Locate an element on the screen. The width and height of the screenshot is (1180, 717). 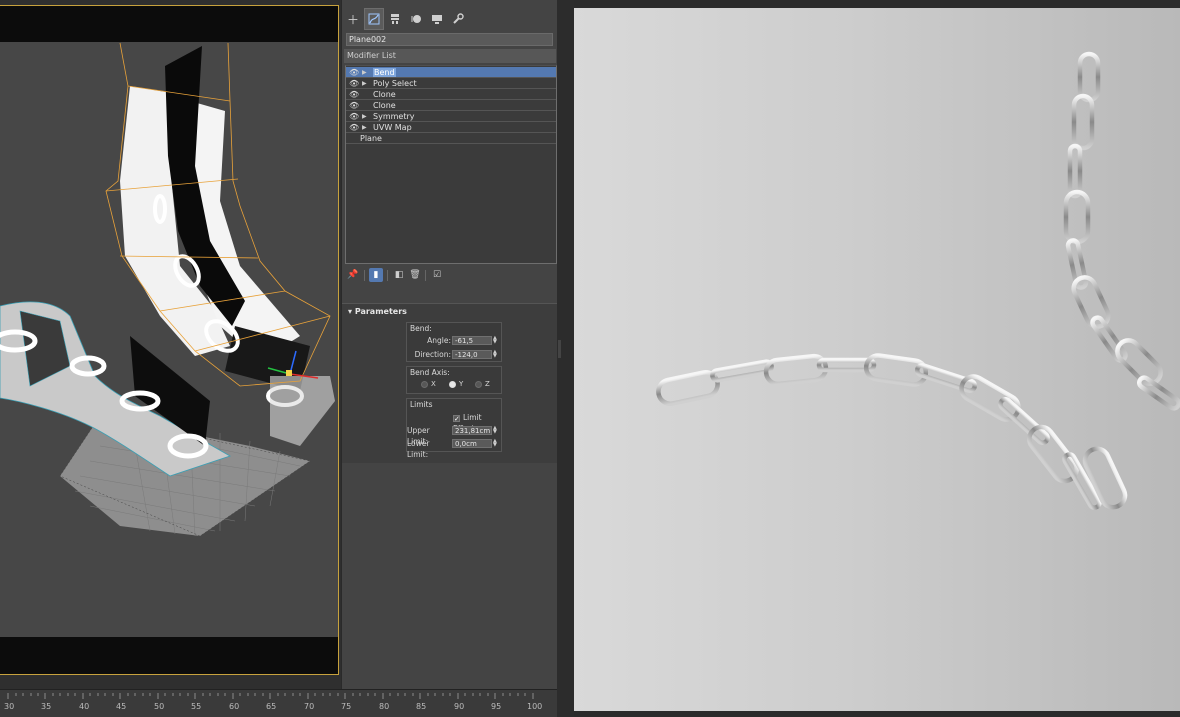
limits-label: Limits is located at coordinates (421, 404).